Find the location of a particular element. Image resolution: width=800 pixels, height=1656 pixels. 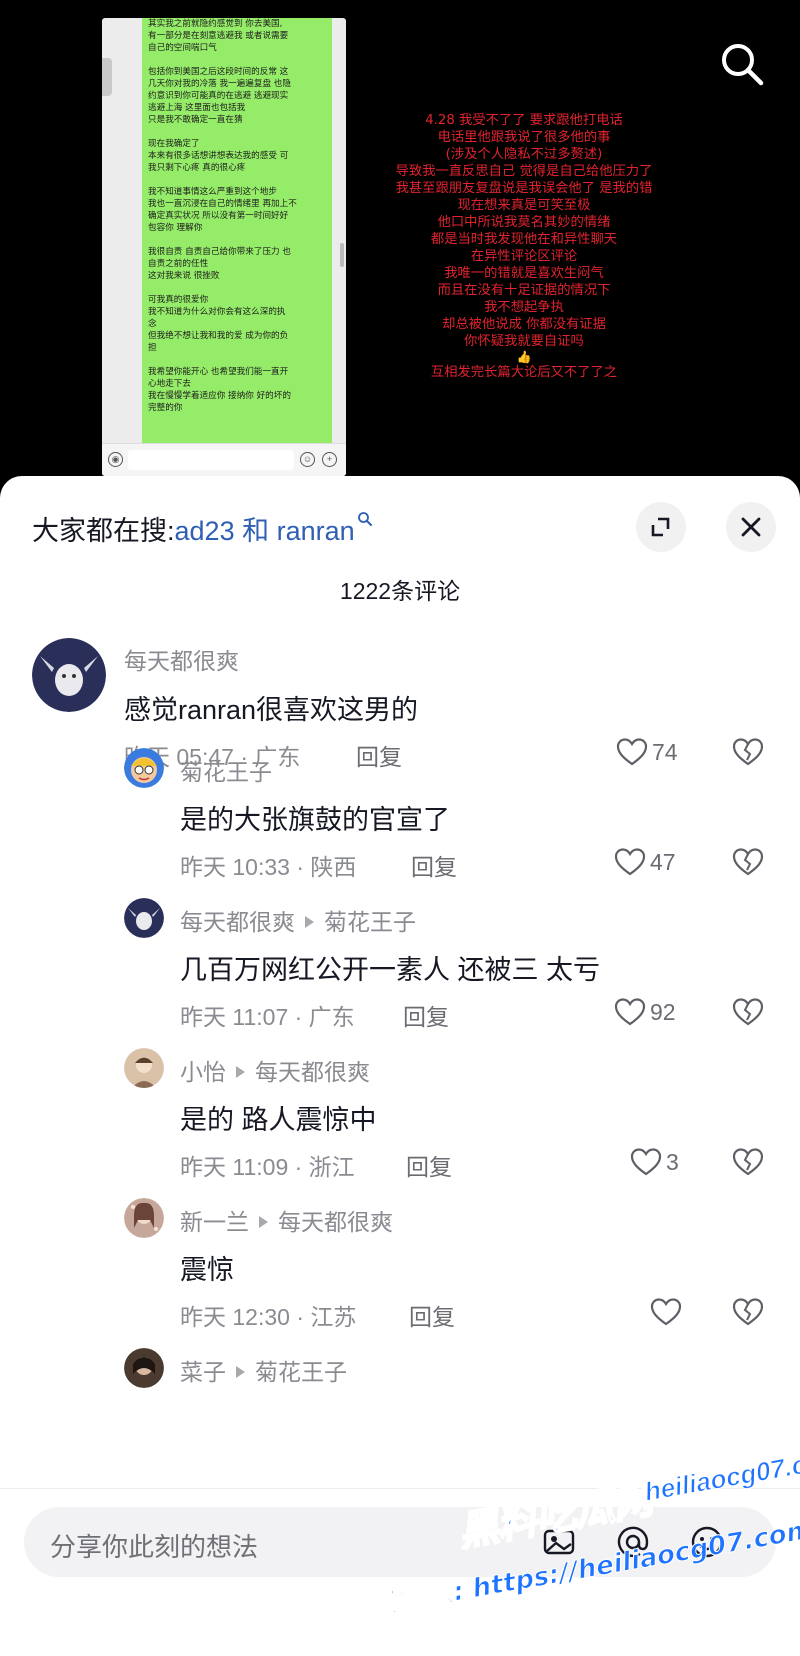

caption-line: (涉及个人隐私不过多赘述) is located at coordinates (524, 154).